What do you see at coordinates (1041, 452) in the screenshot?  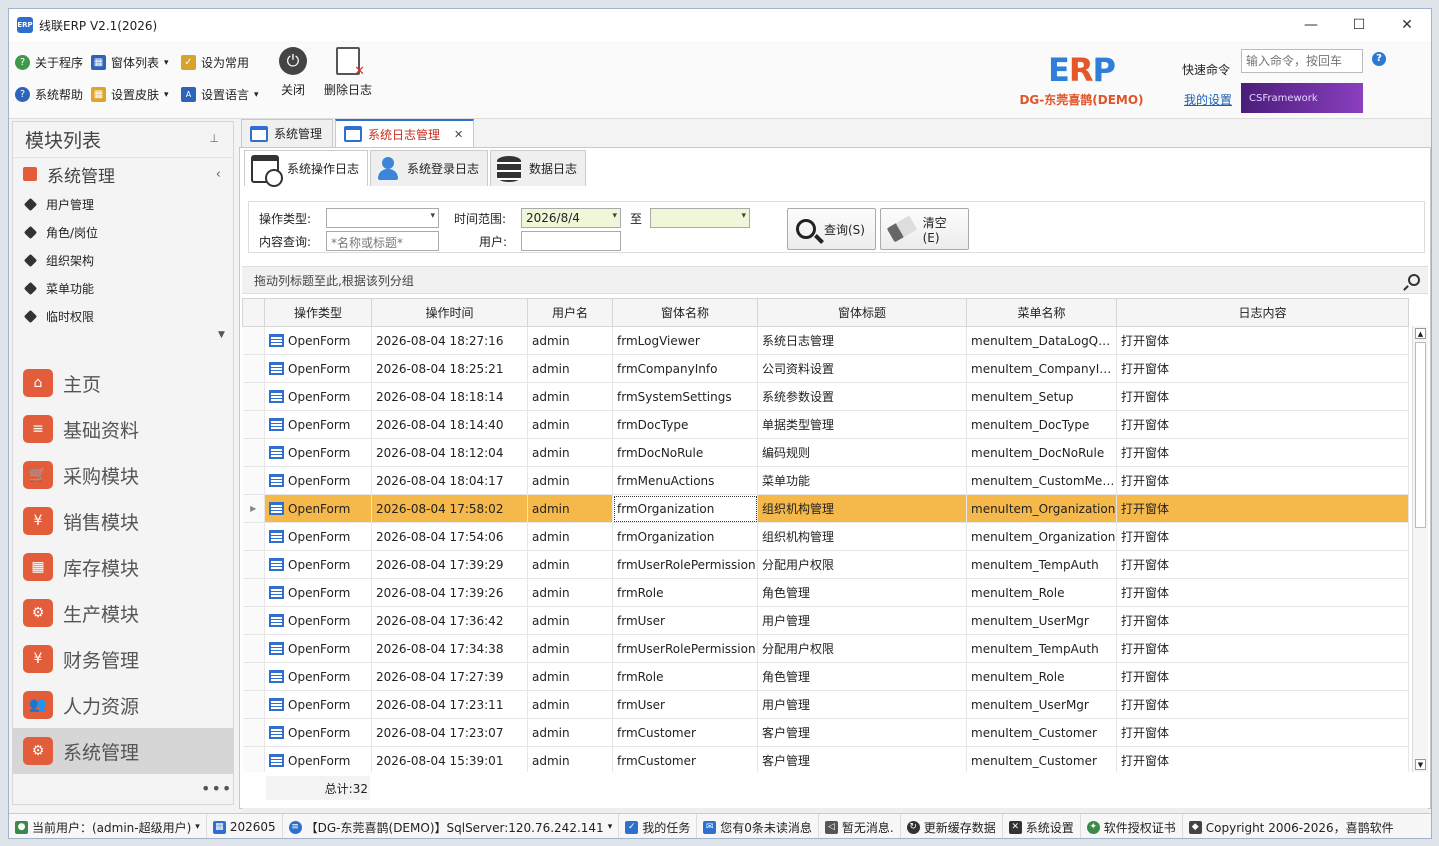 I see `table-cell: menuItem_DocNoRule` at bounding box center [1041, 452].